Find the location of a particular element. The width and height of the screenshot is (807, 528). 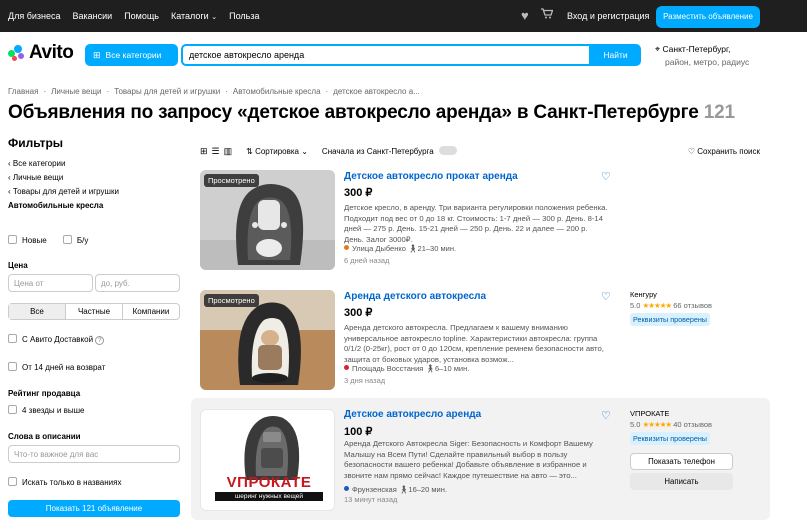

chevron-down-icon: ⌄ is located at coordinates (214, 17).